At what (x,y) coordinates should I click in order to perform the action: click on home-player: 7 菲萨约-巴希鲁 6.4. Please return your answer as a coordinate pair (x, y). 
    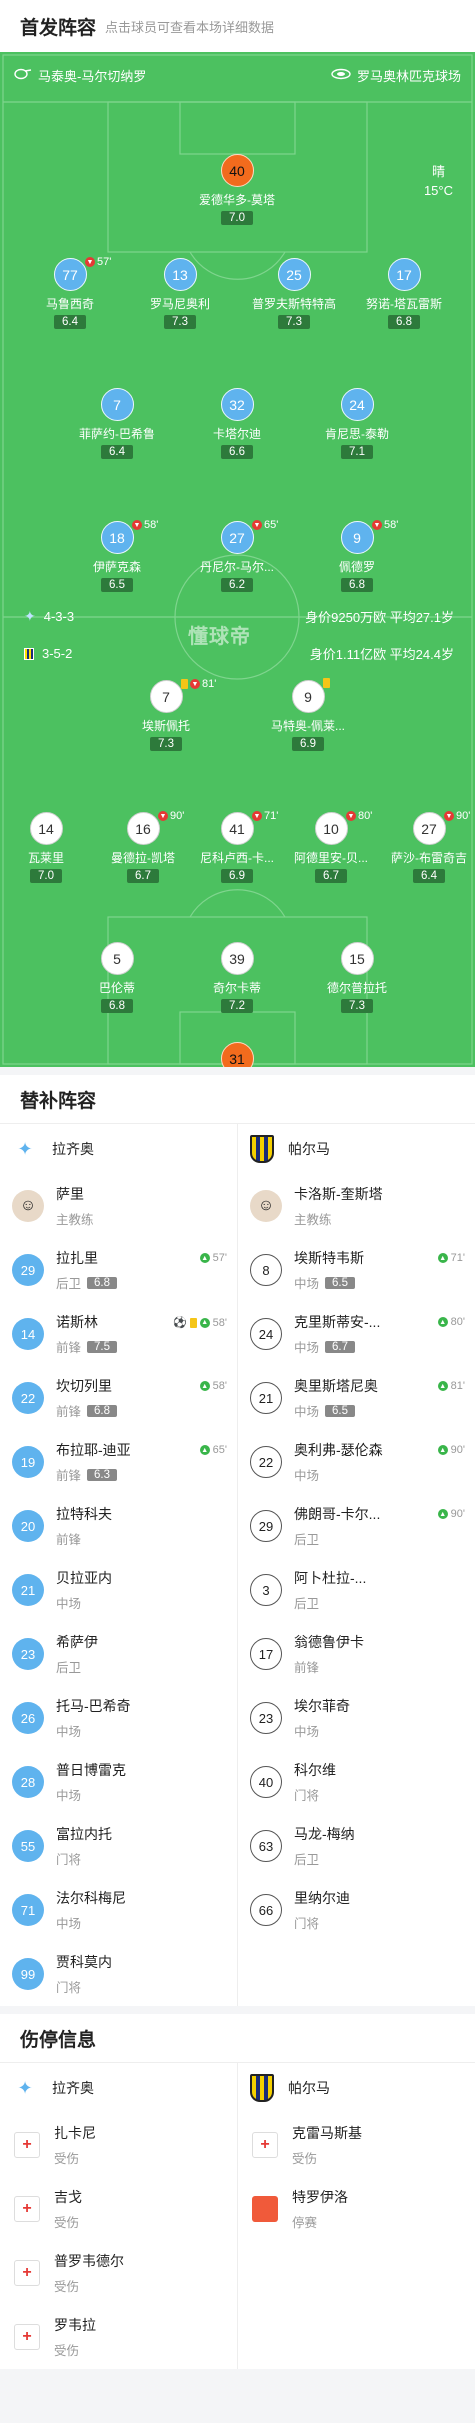
    Looking at the image, I should click on (117, 424).